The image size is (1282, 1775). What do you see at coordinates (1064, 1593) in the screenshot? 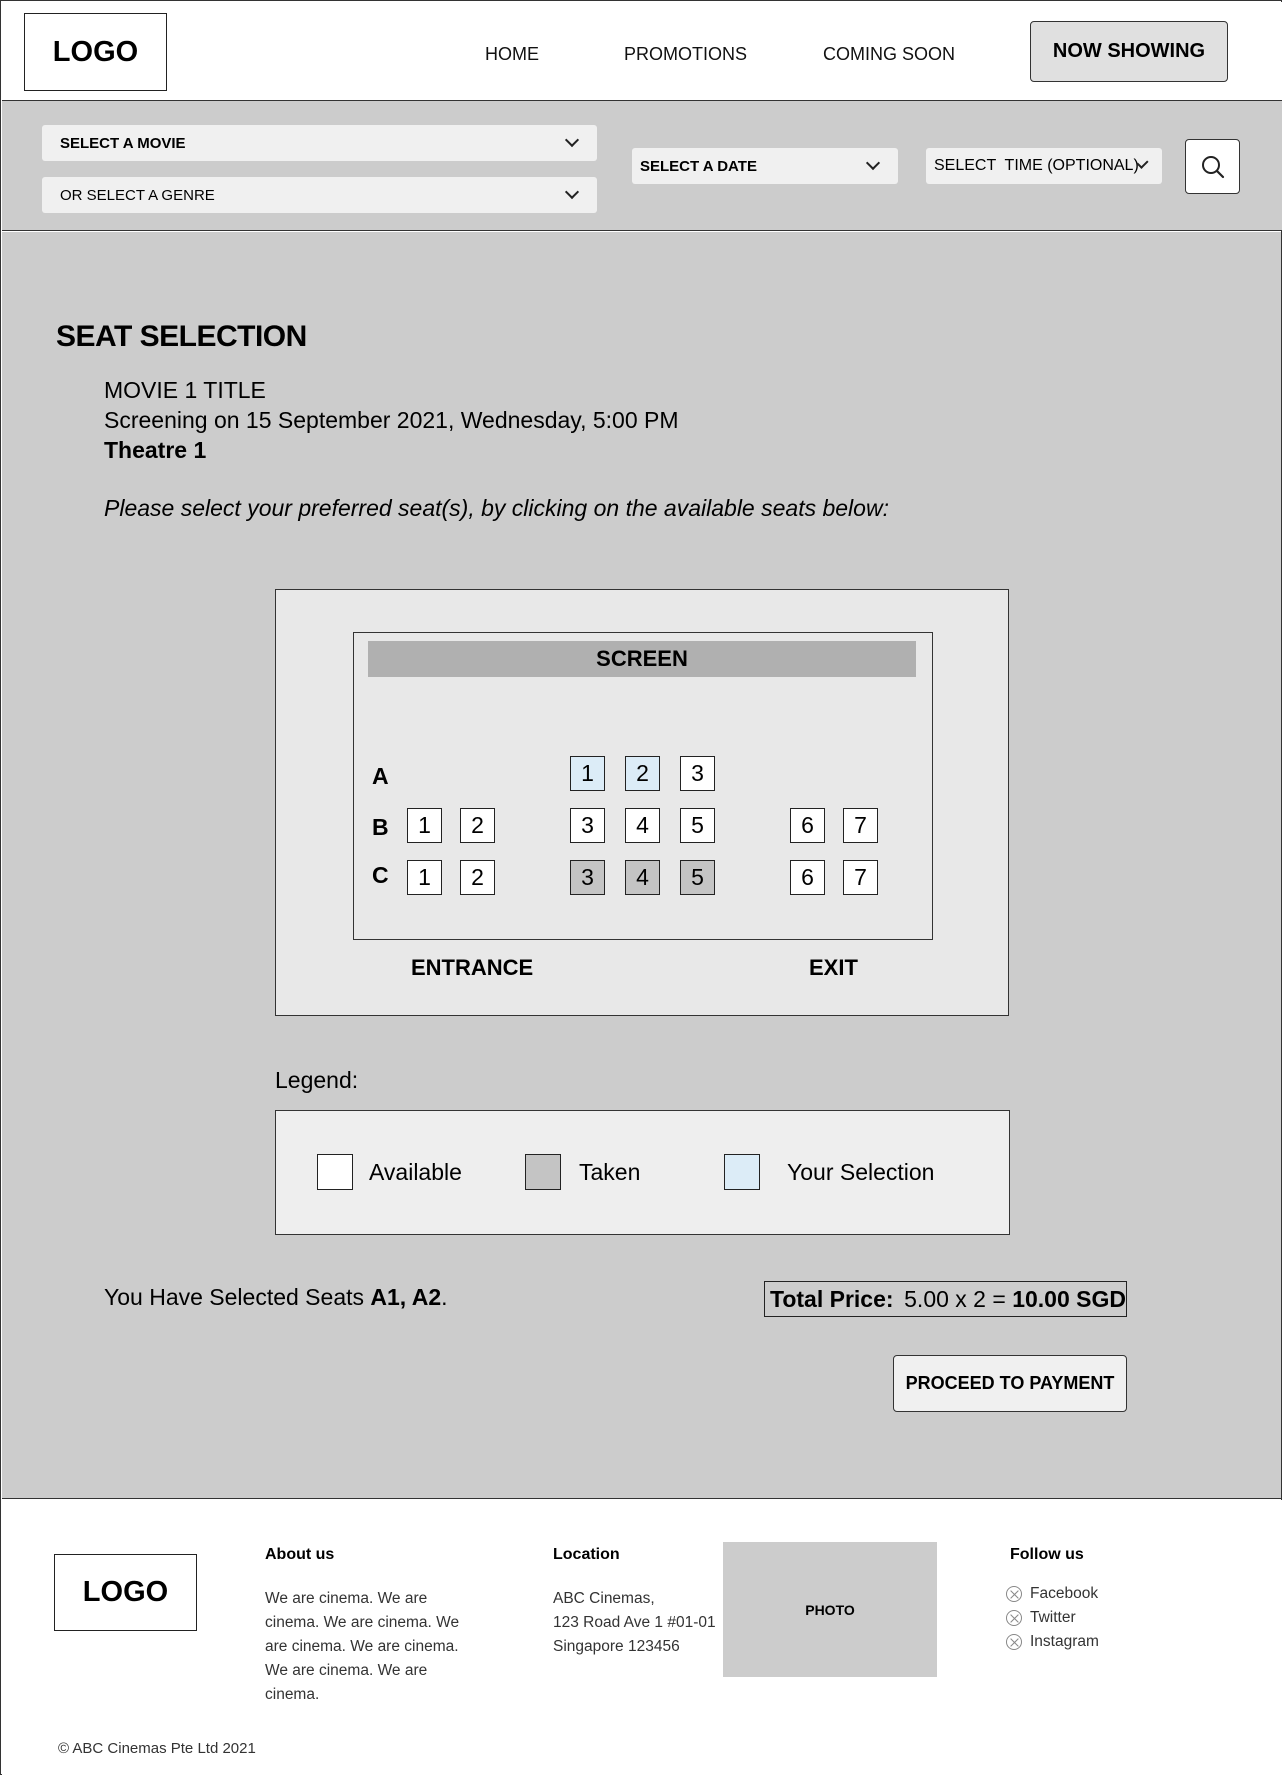
I see `social-label: Facebook` at bounding box center [1064, 1593].